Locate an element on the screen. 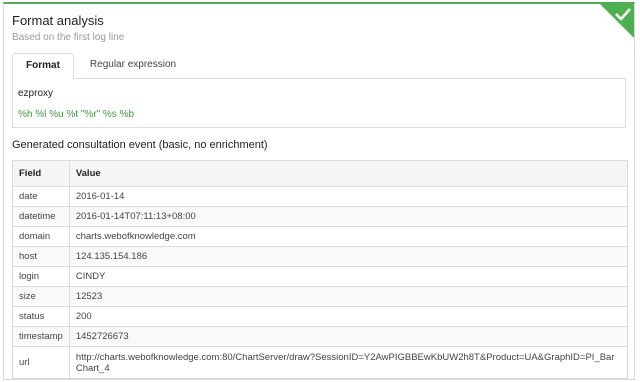 The width and height of the screenshot is (640, 382). check-icon is located at coordinates (623, 14).